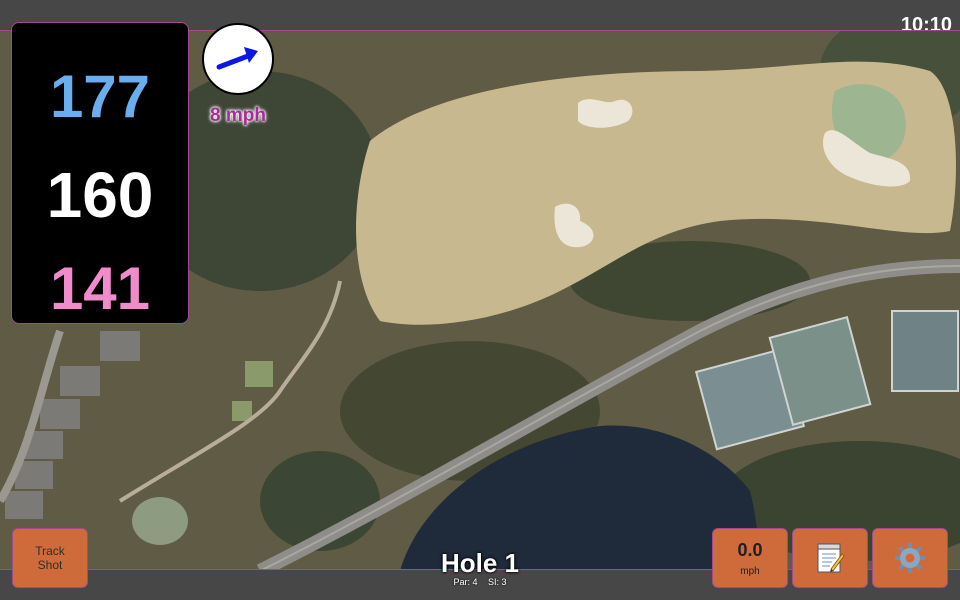  I want to click on distance-panel: 177 160 141, so click(100, 173).